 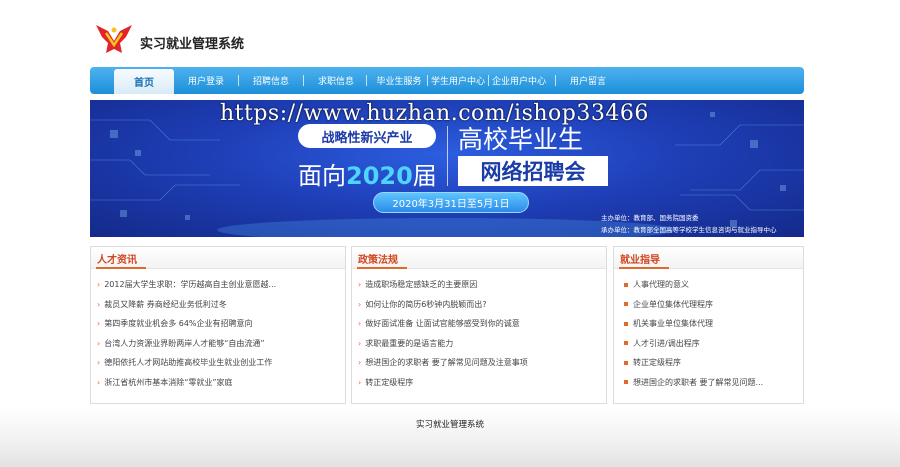 I want to click on list-item: › 裁员又降薪 券商经纪业务低利过冬, so click(x=221, y=305).